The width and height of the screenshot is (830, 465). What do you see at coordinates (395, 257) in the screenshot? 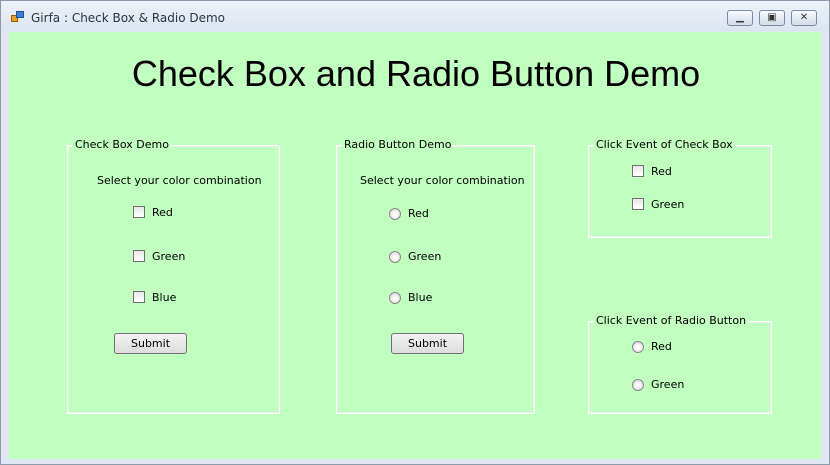
I see `radio-green` at bounding box center [395, 257].